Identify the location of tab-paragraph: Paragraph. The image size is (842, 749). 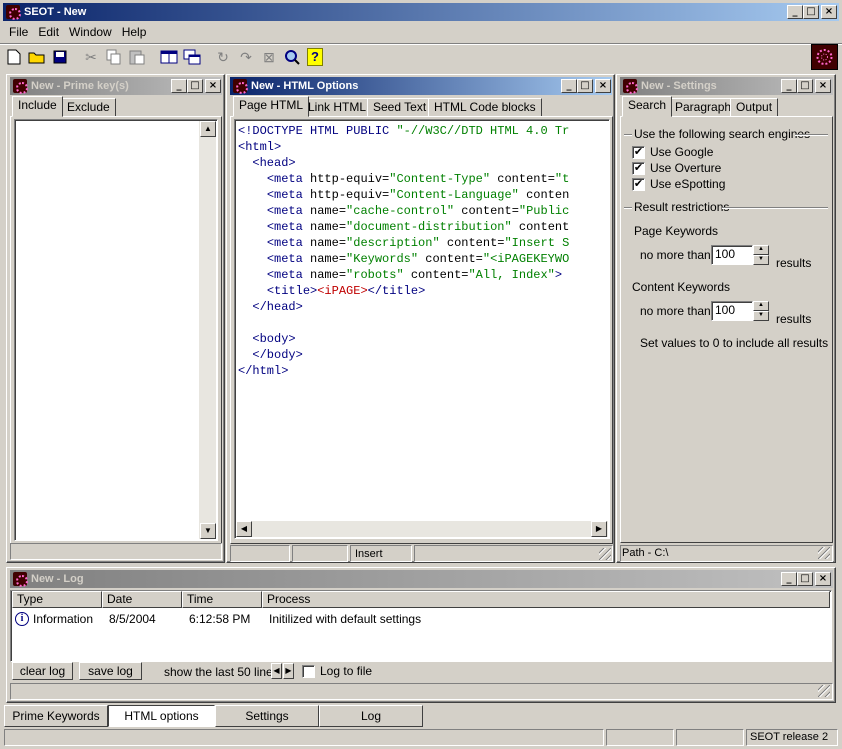
(703, 107).